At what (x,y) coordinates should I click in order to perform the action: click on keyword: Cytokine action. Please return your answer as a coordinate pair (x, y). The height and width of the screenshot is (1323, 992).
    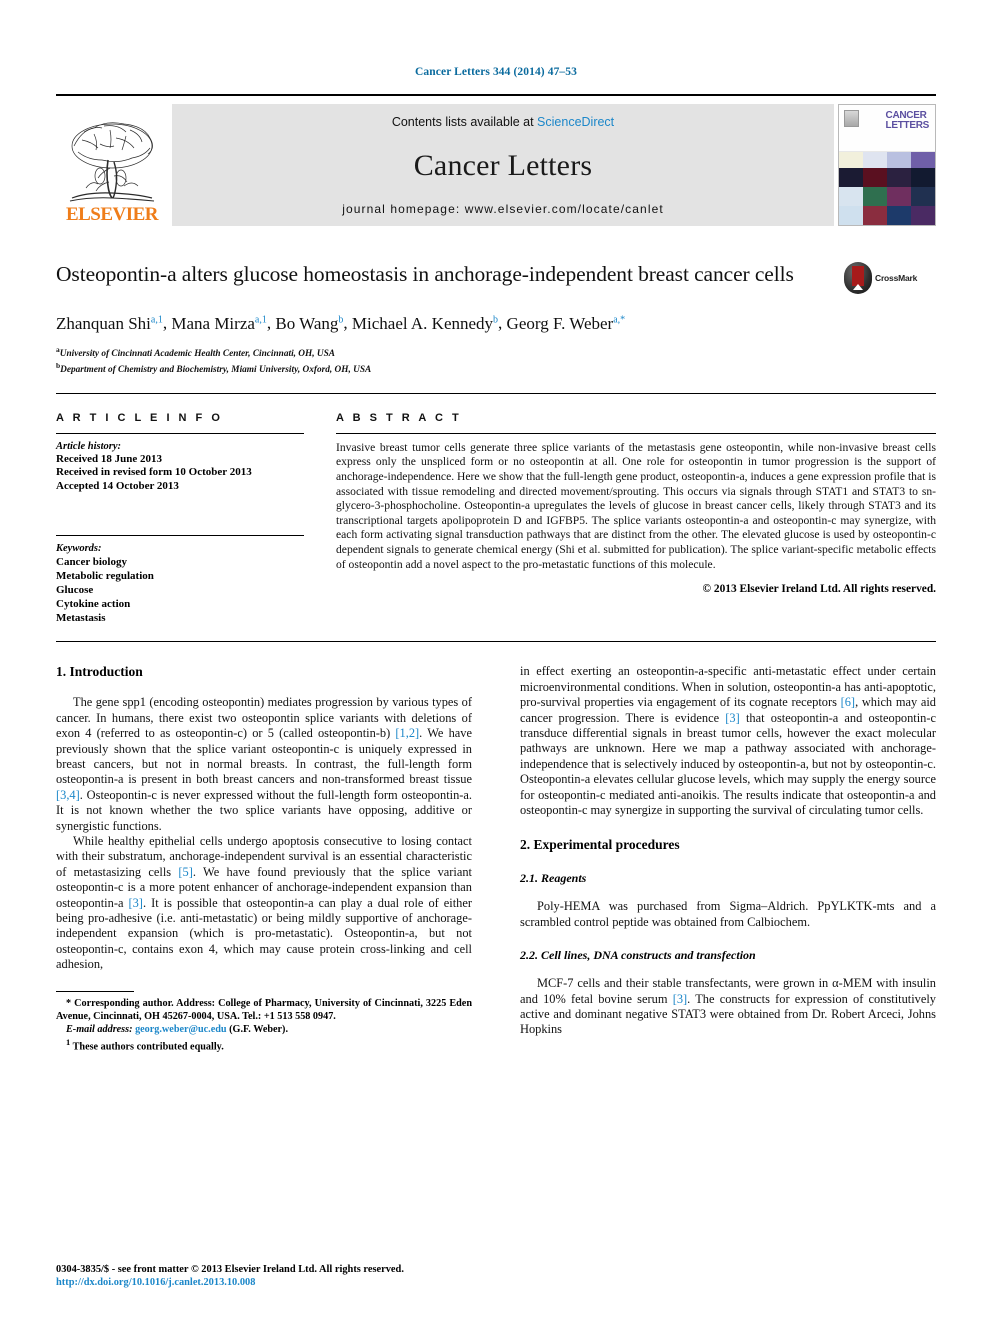
    Looking at the image, I should click on (93, 604).